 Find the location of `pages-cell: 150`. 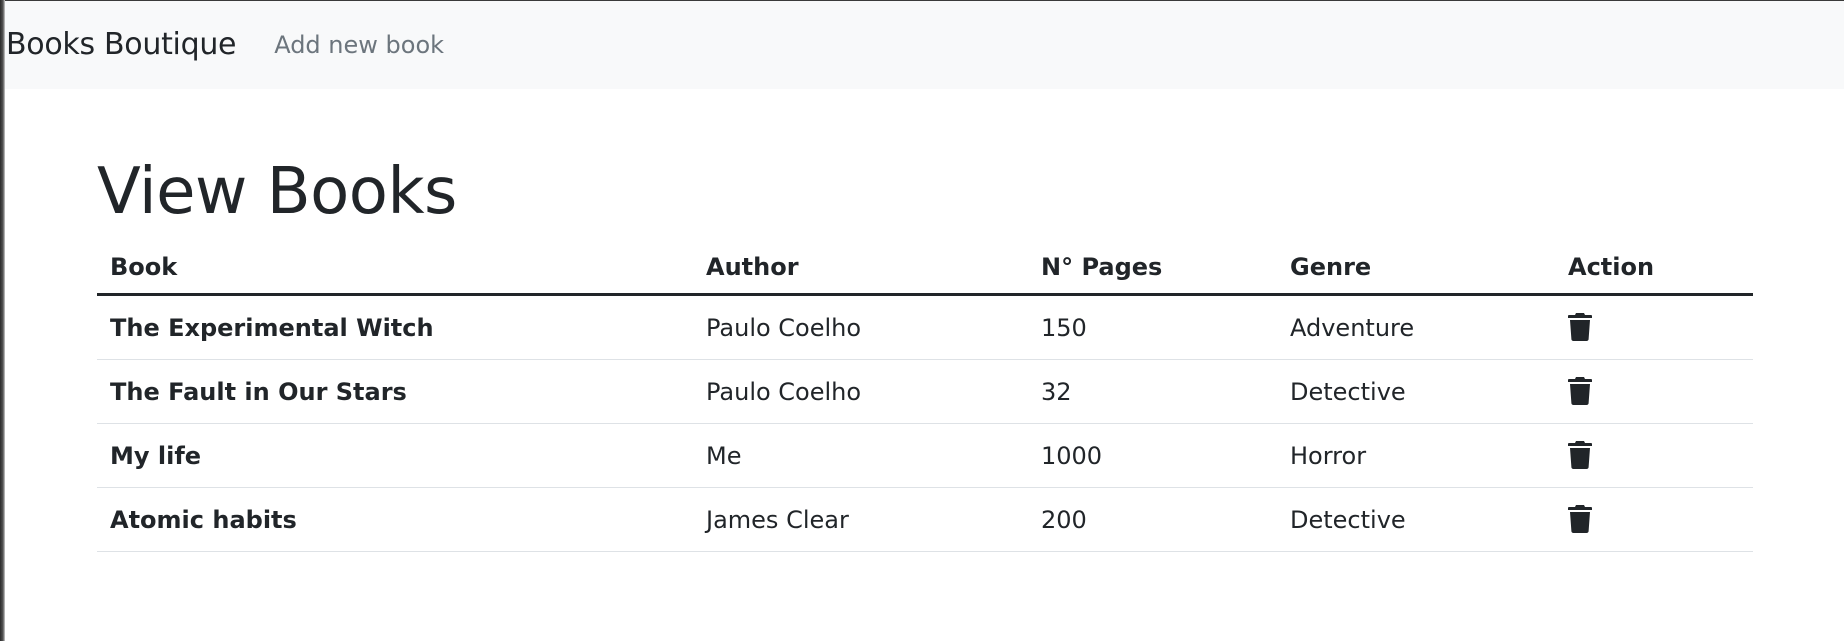

pages-cell: 150 is located at coordinates (1152, 327).